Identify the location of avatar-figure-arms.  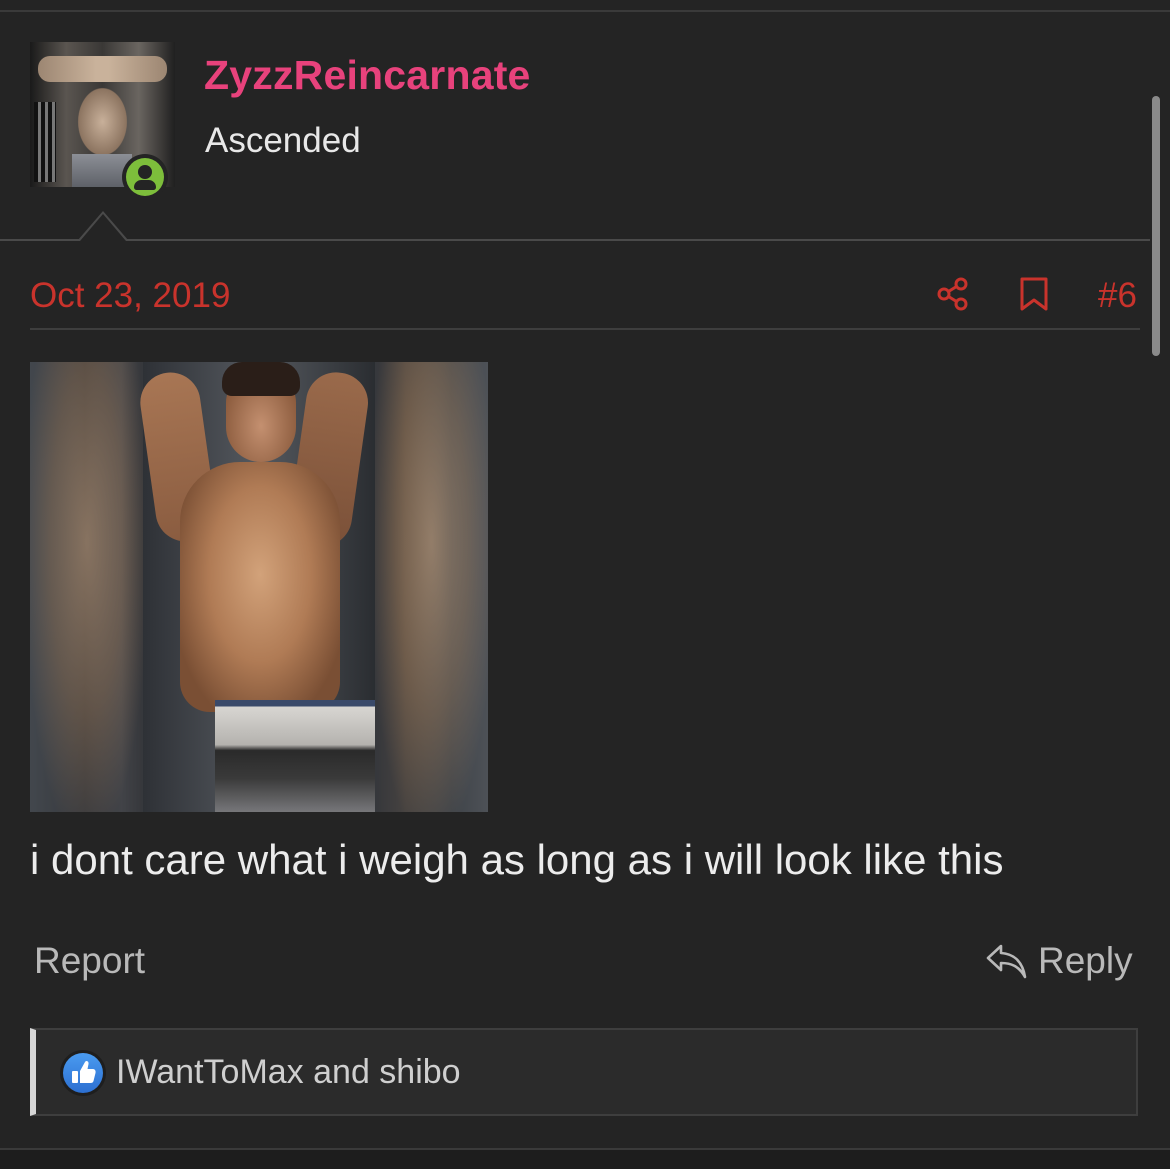
(102, 69).